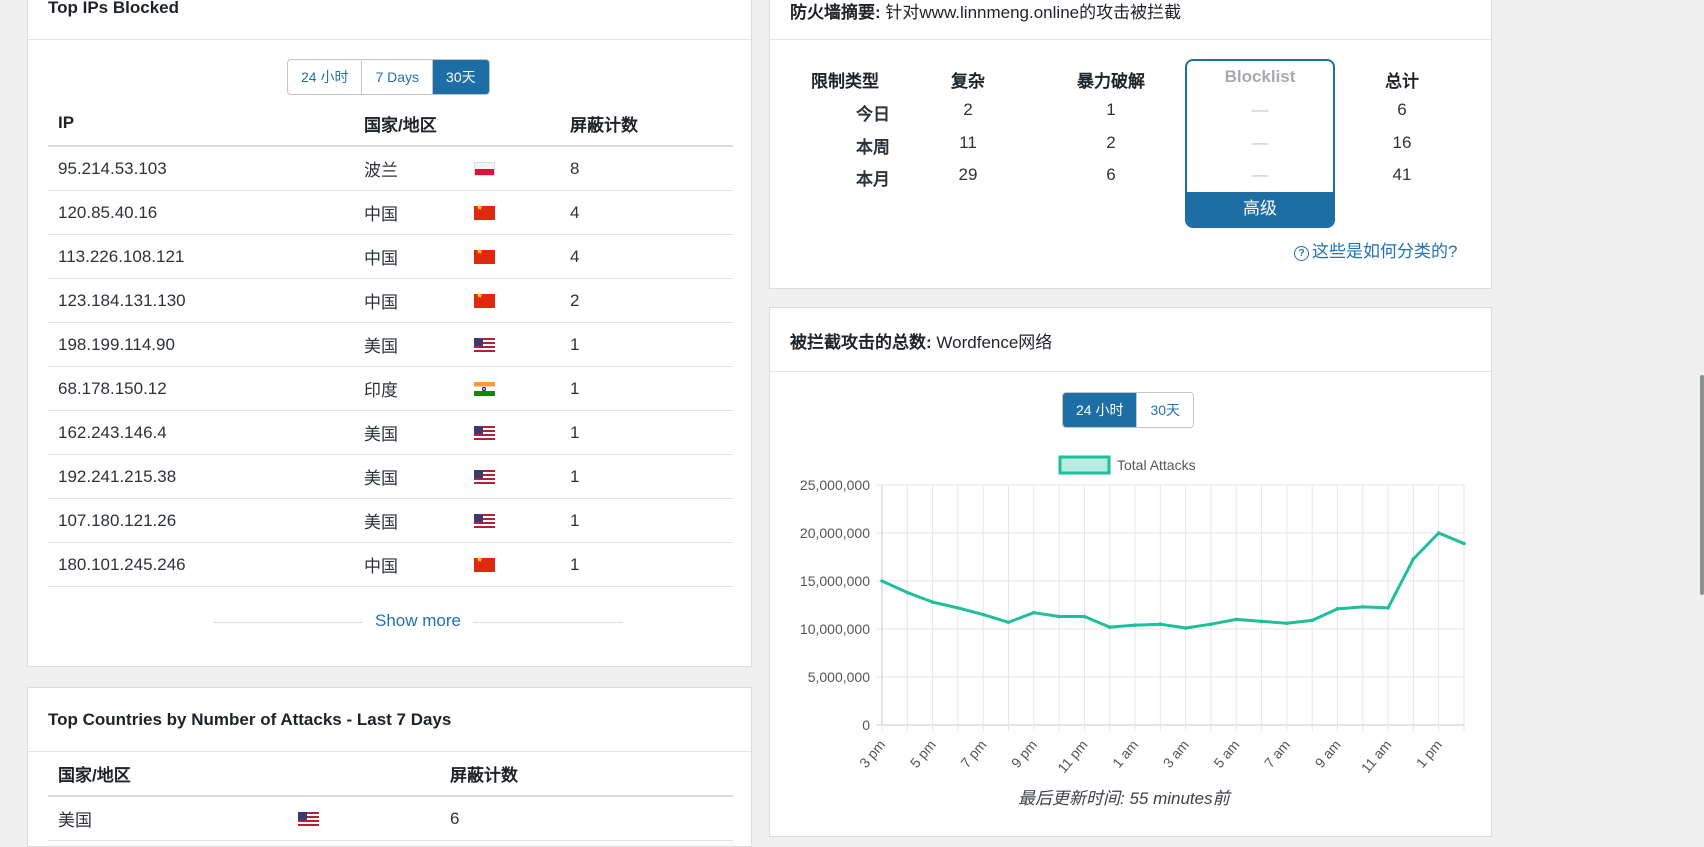  I want to click on ip-address: 107.180.121.26, so click(201, 520).